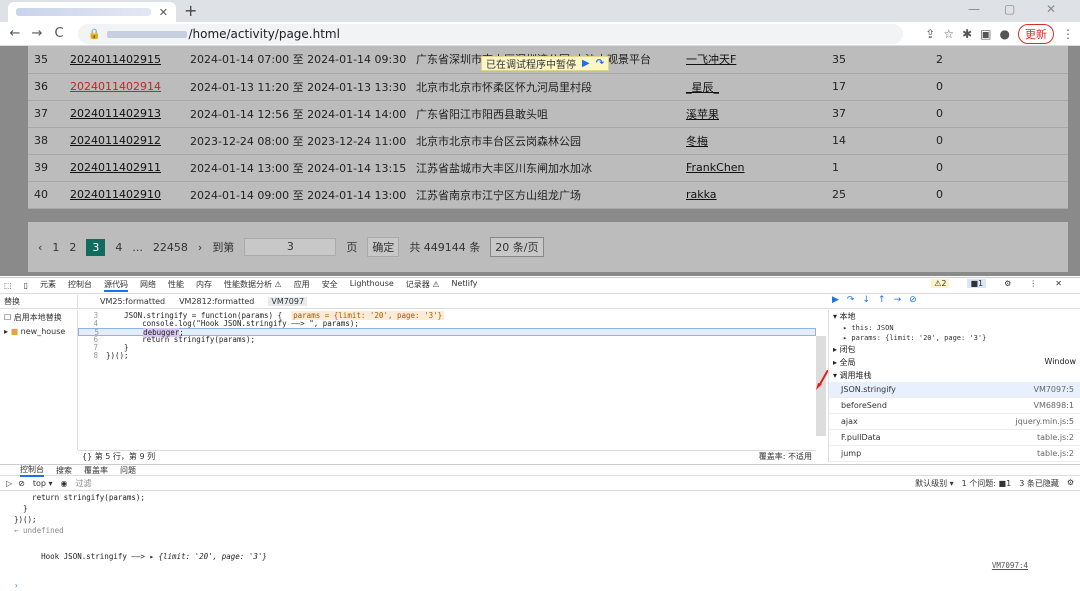  What do you see at coordinates (330, 285) in the screenshot?
I see `devtools-tab-8: 安全` at bounding box center [330, 285].